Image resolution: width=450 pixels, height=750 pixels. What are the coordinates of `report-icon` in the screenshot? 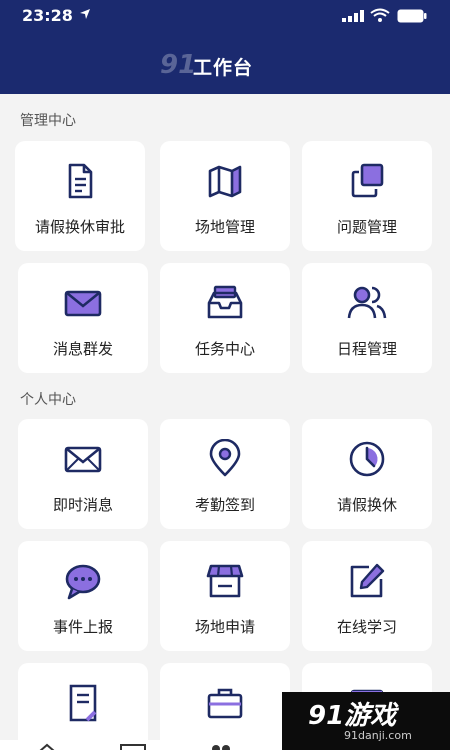 It's located at (83, 703).